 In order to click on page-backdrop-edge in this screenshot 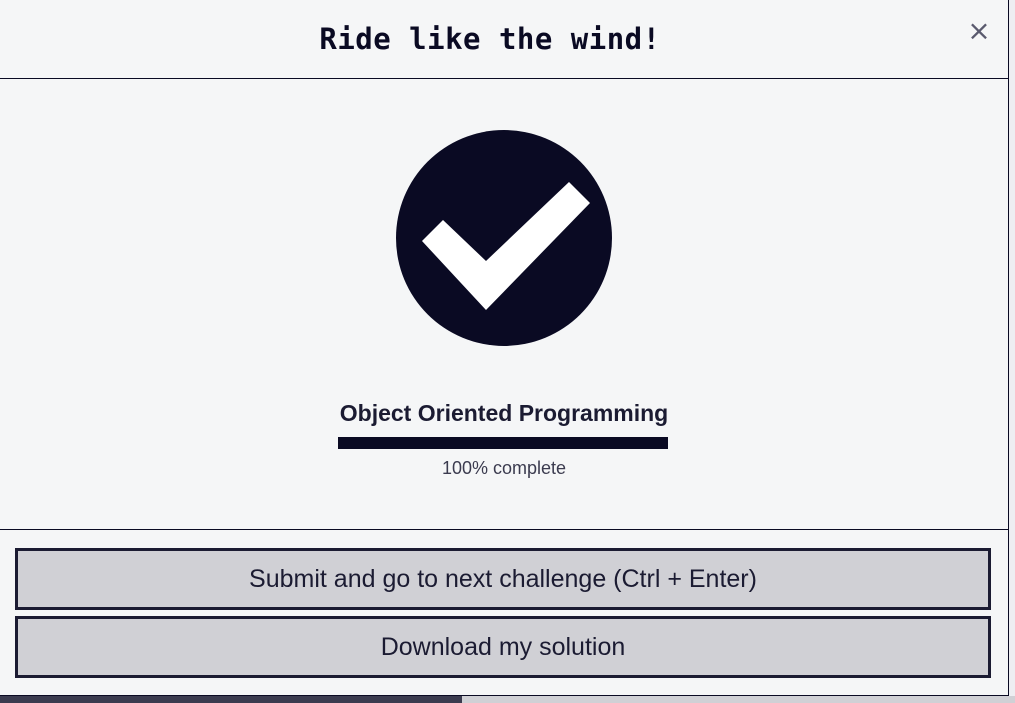, I will do `click(1012, 351)`.